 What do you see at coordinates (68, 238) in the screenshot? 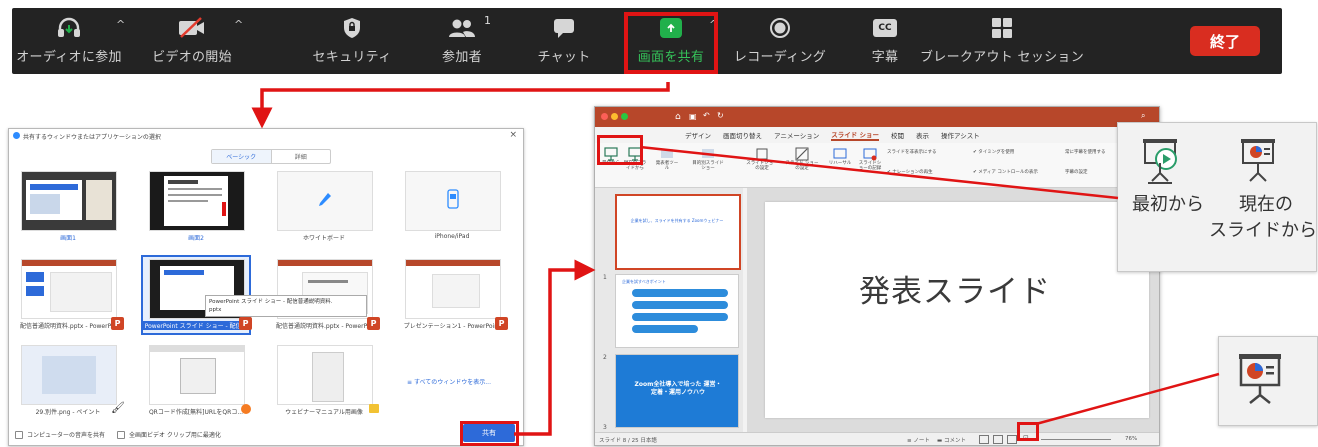
I see `tile-label: 画面1` at bounding box center [68, 238].